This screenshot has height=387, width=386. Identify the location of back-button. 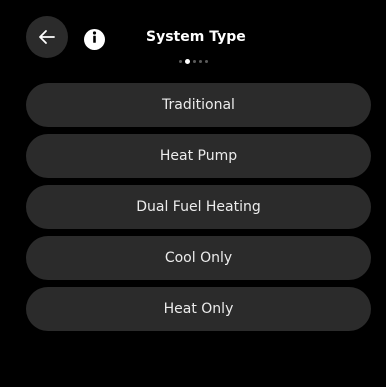
(47, 37).